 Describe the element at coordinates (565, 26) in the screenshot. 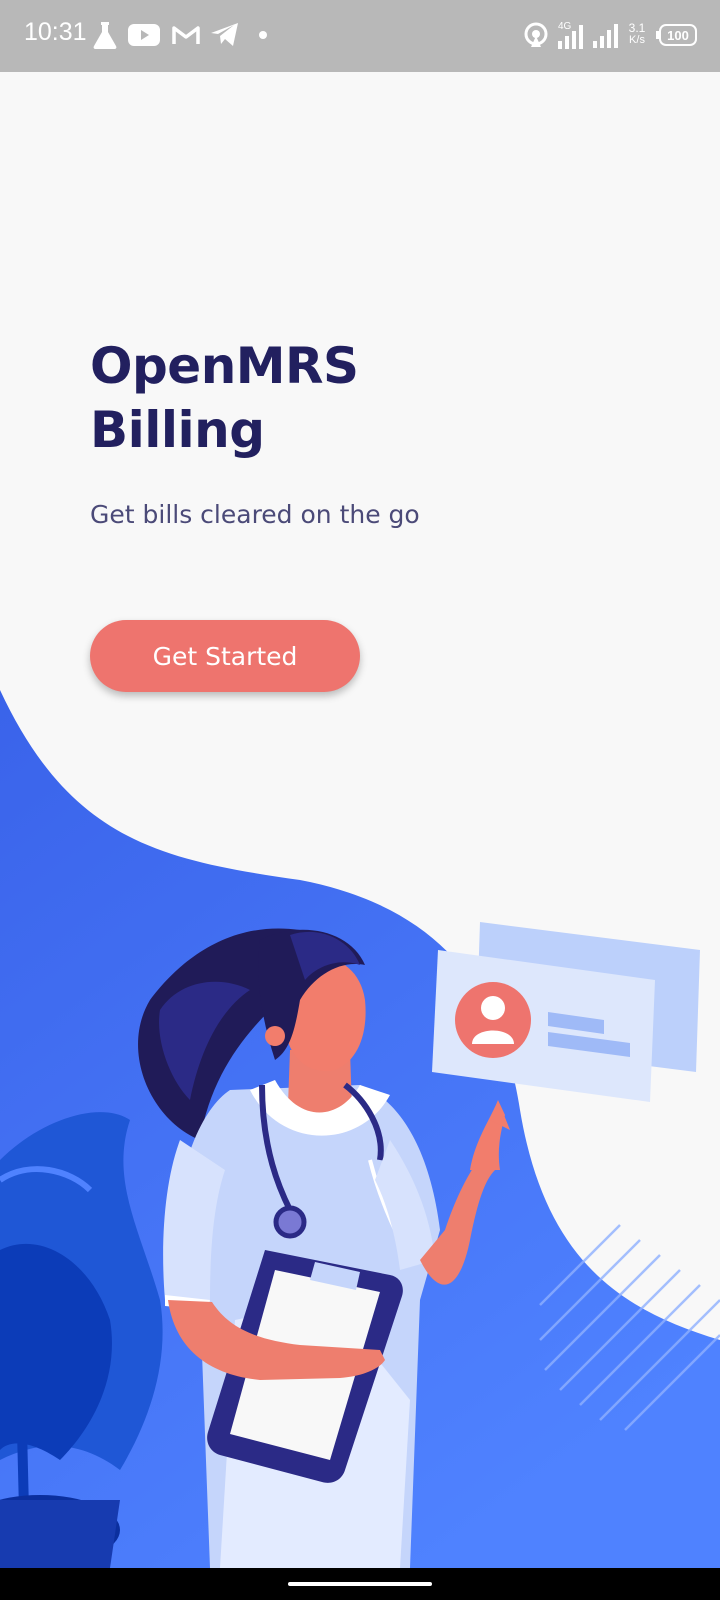

I see `network-label: 4G` at that location.